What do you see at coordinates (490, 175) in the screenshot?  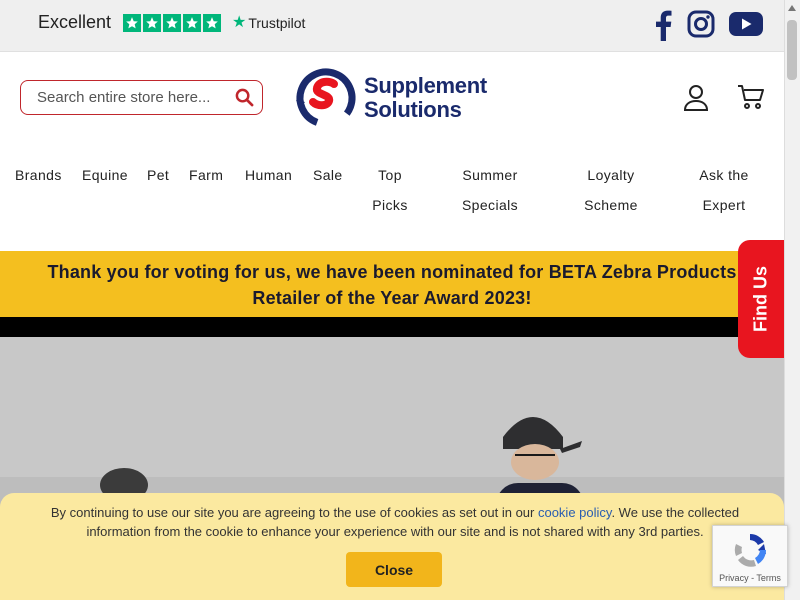 I see `nav-item-label: Summer` at bounding box center [490, 175].